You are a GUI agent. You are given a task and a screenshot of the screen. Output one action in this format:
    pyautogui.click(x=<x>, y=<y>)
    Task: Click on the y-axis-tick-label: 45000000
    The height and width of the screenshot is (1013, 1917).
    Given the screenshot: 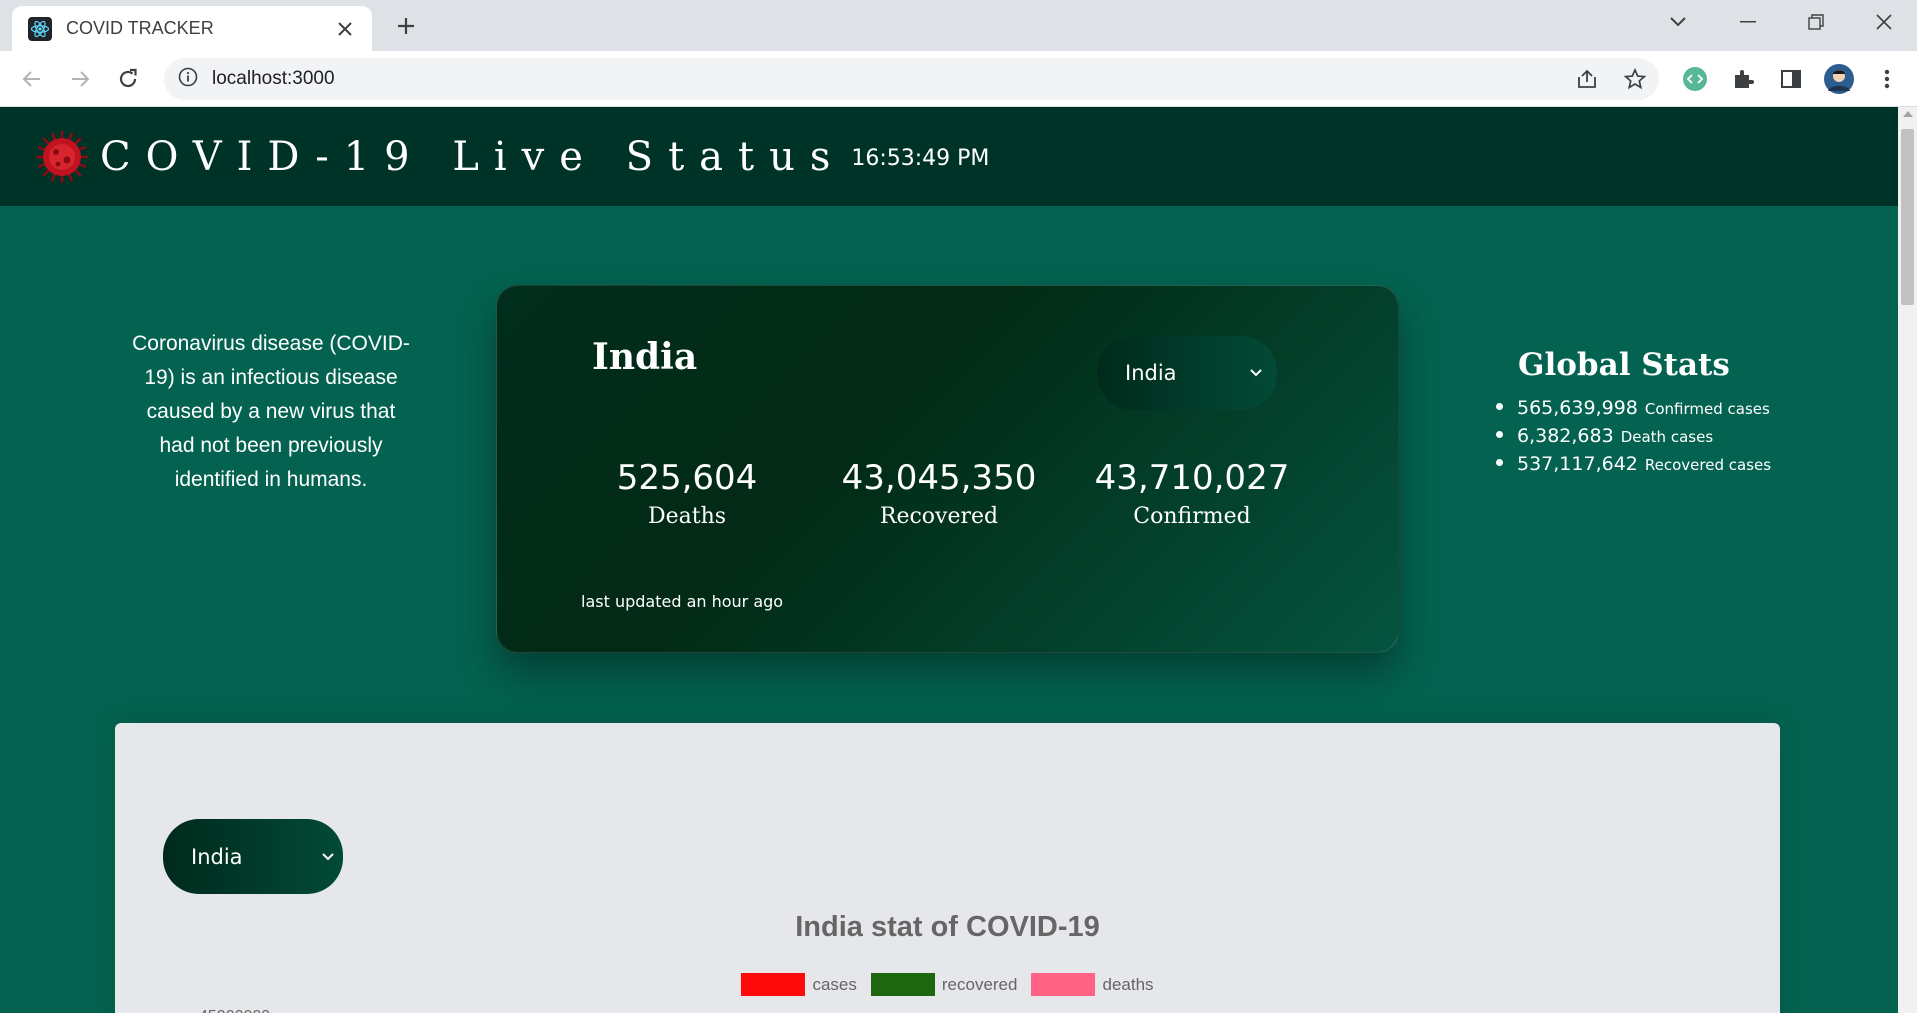 What is the action you would take?
    pyautogui.click(x=234, y=1010)
    